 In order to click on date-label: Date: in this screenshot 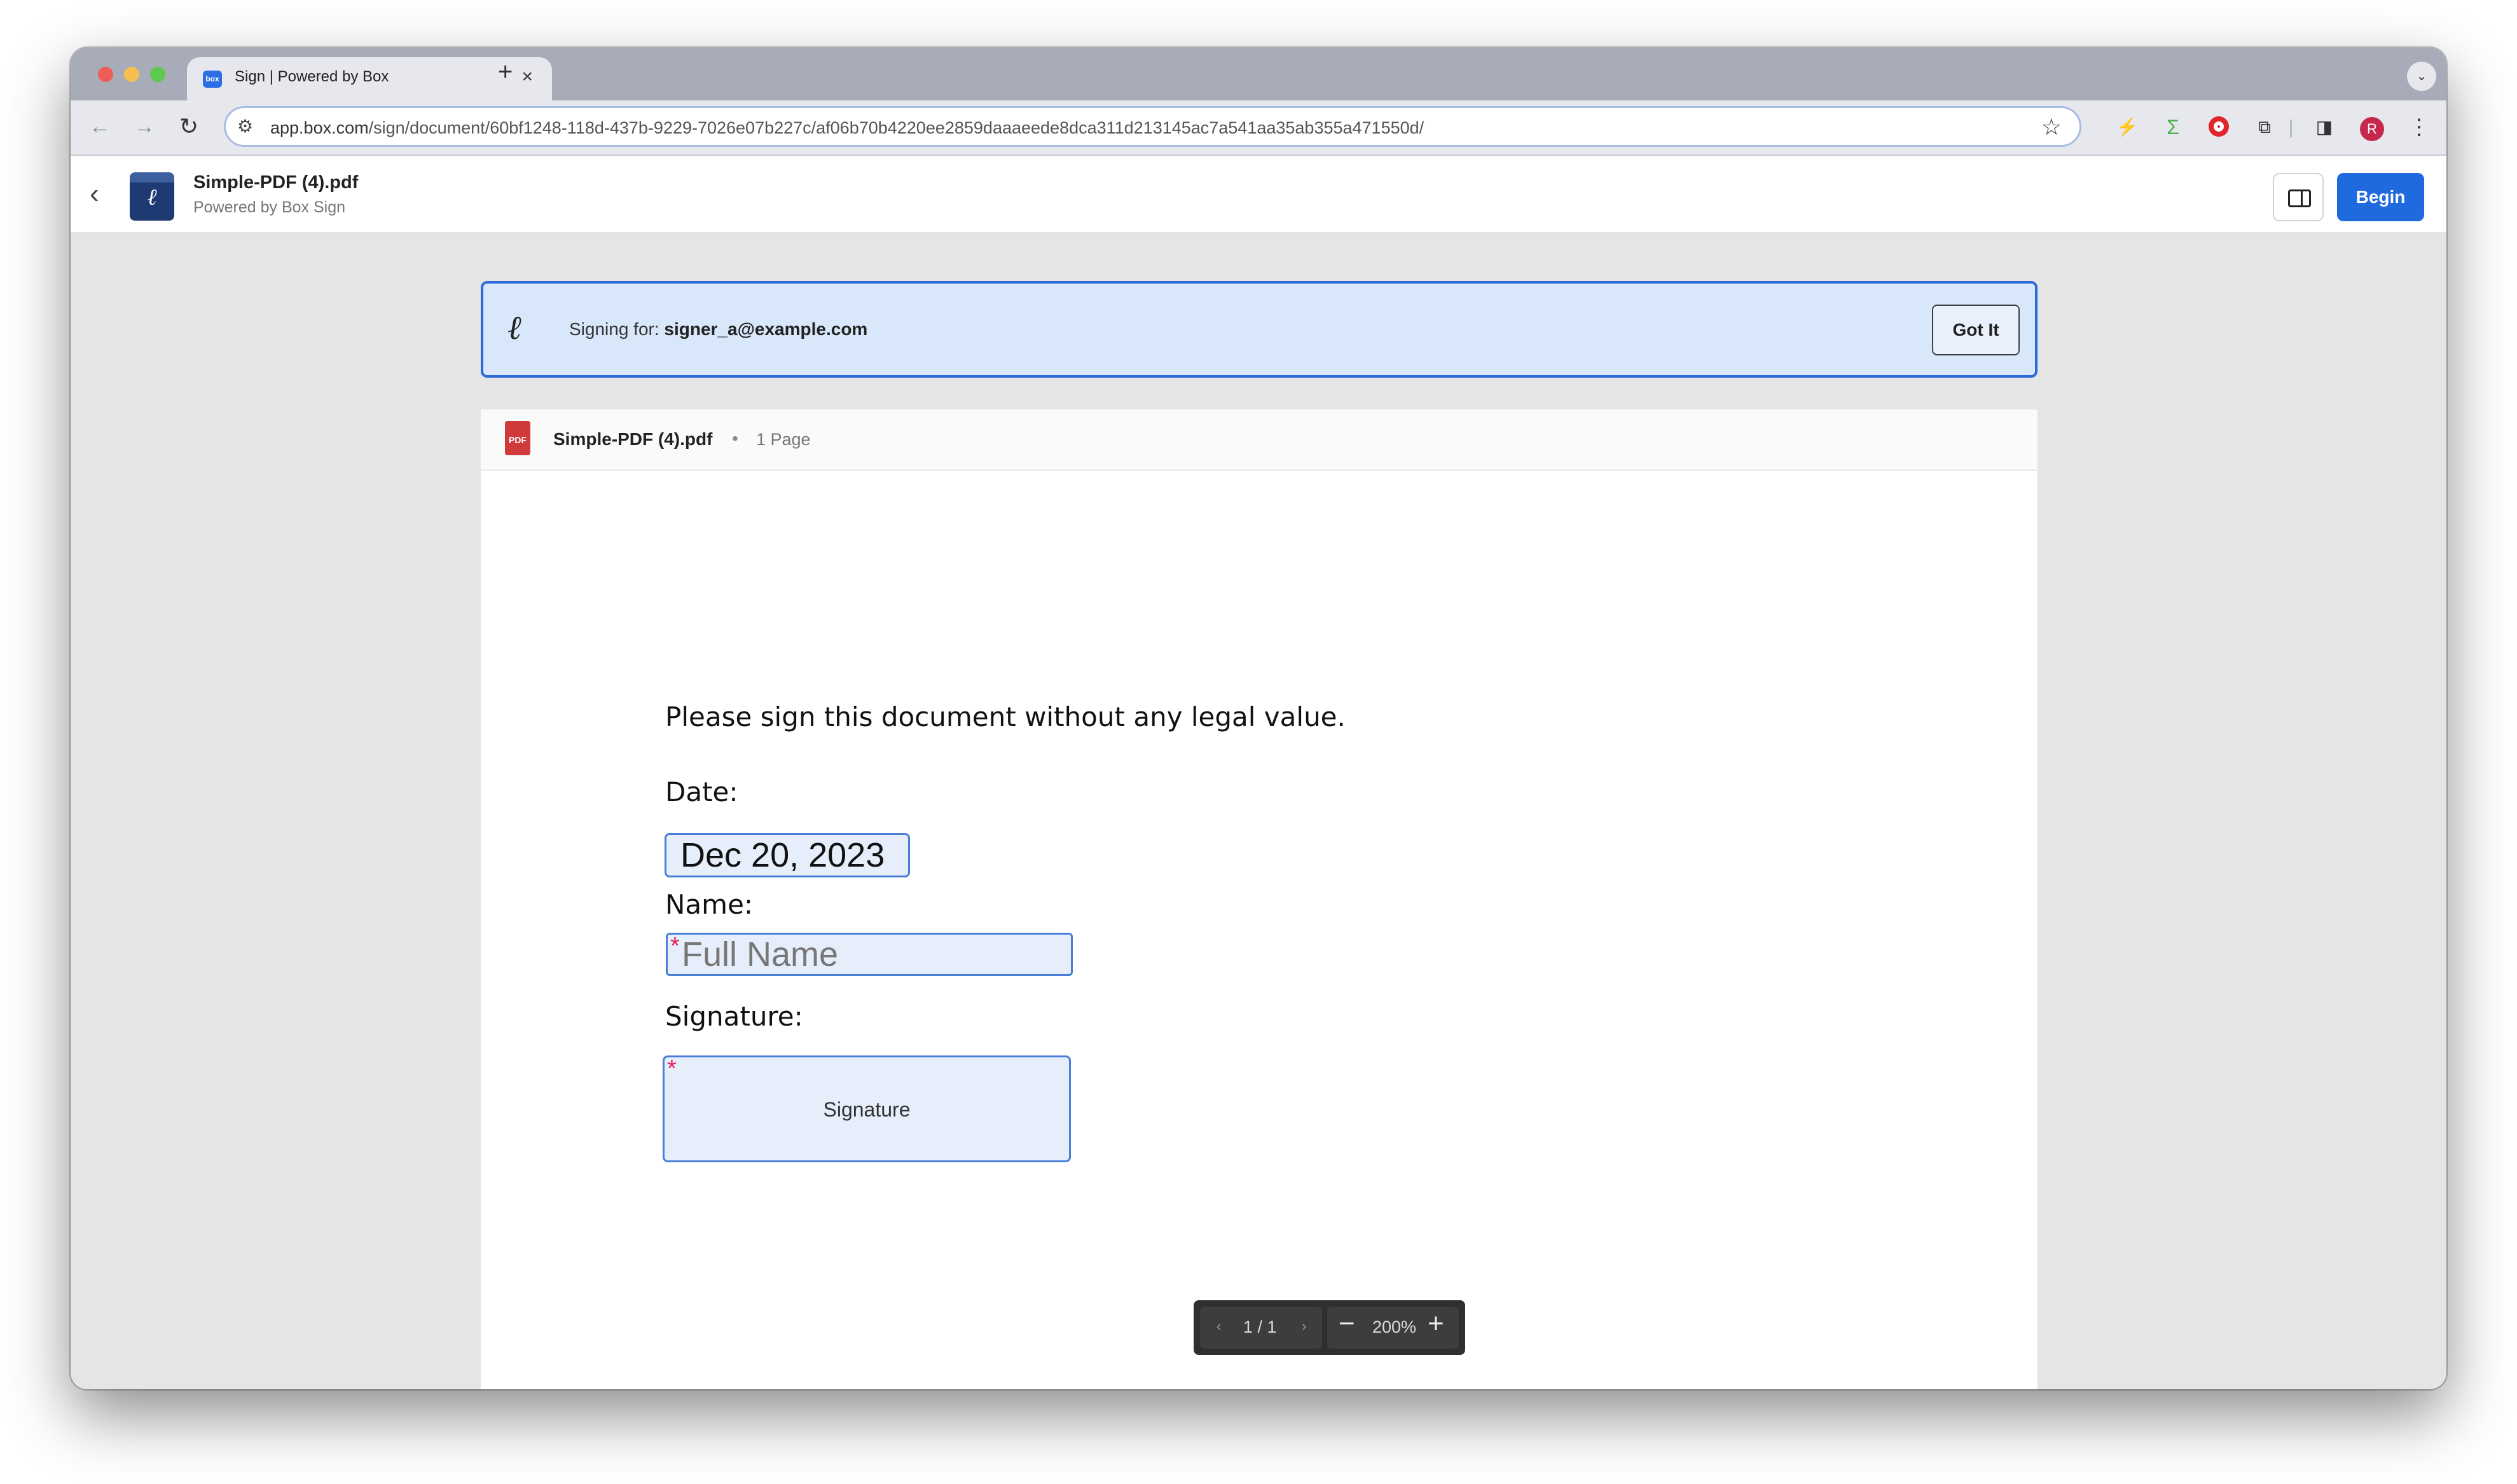, I will do `click(702, 791)`.